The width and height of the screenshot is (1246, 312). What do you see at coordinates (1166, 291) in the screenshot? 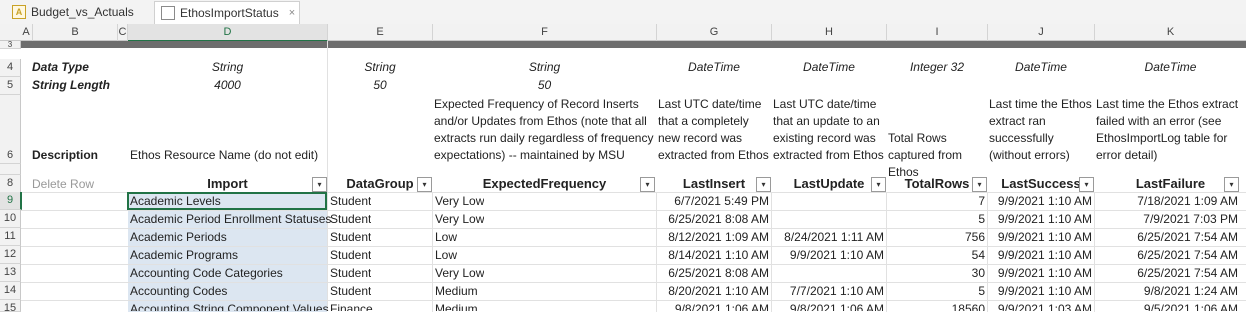
I see `cell-last-failure: 9/8/2021 1:24 AM` at bounding box center [1166, 291].